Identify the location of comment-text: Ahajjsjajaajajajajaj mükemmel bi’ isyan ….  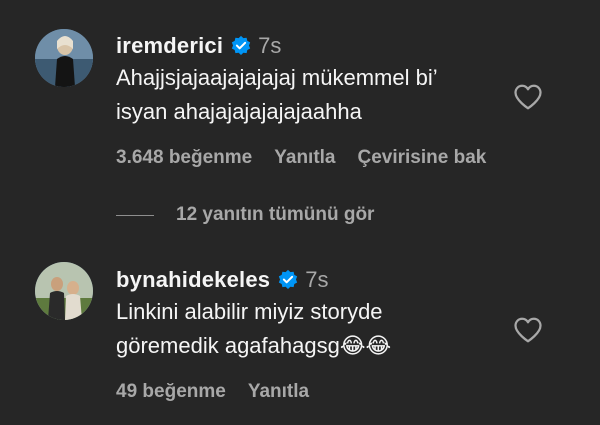
(277, 95).